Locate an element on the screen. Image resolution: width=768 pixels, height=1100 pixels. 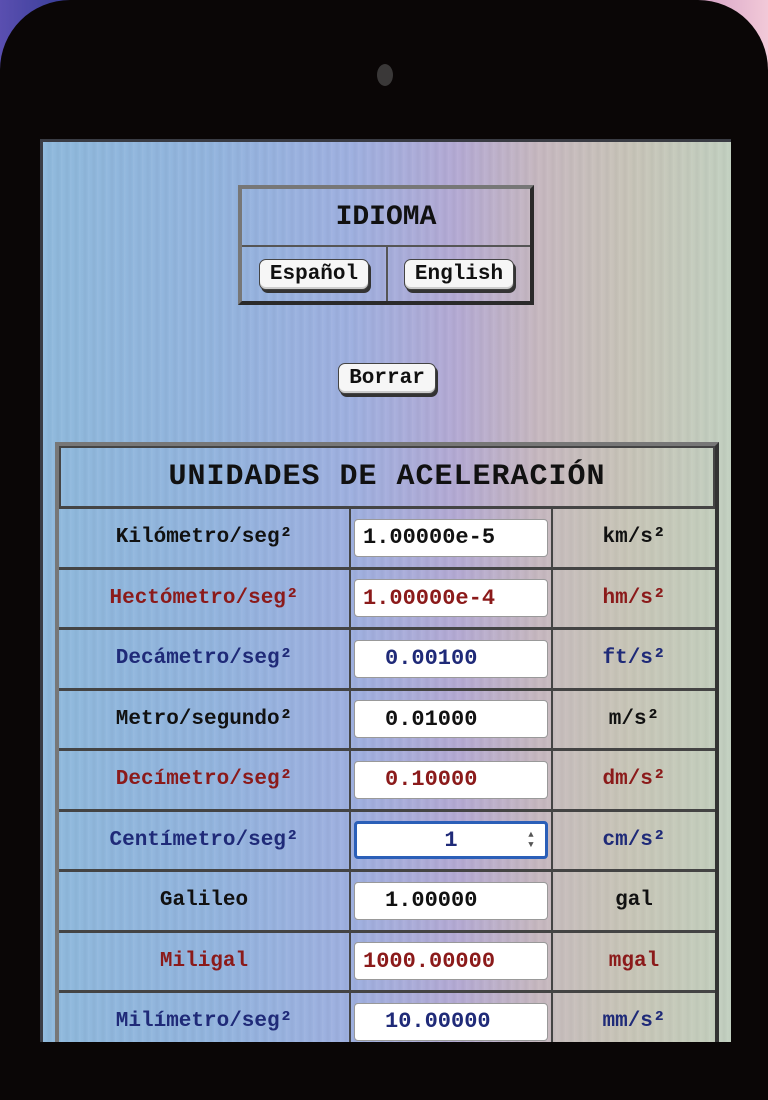
english-button: English is located at coordinates (459, 274).